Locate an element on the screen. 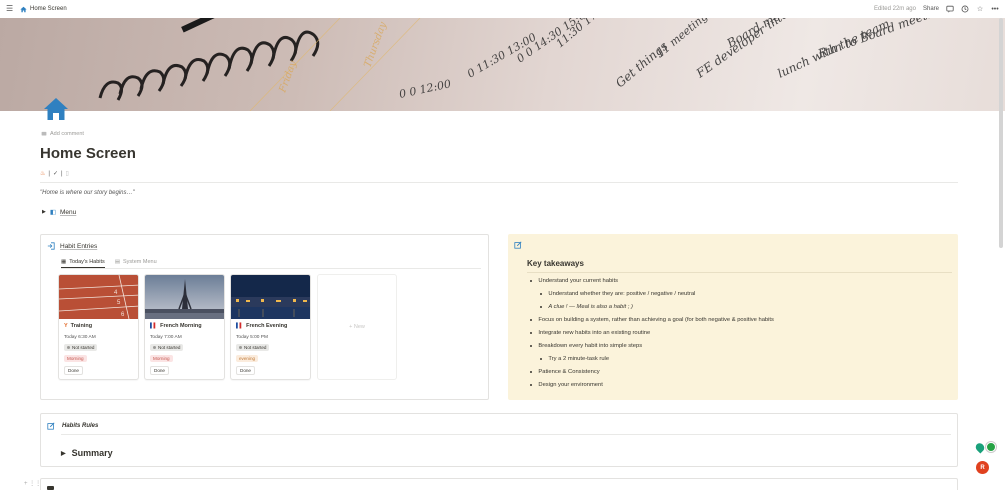 The image size is (1005, 490). habit-entries-title: Habit Entries is located at coordinates (78, 246).